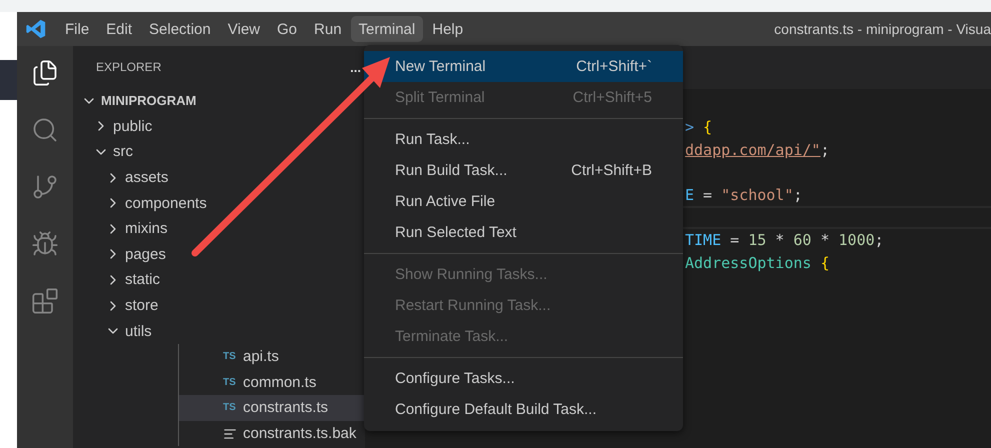 This screenshot has height=448, width=991. I want to click on bug-icon, so click(45, 244).